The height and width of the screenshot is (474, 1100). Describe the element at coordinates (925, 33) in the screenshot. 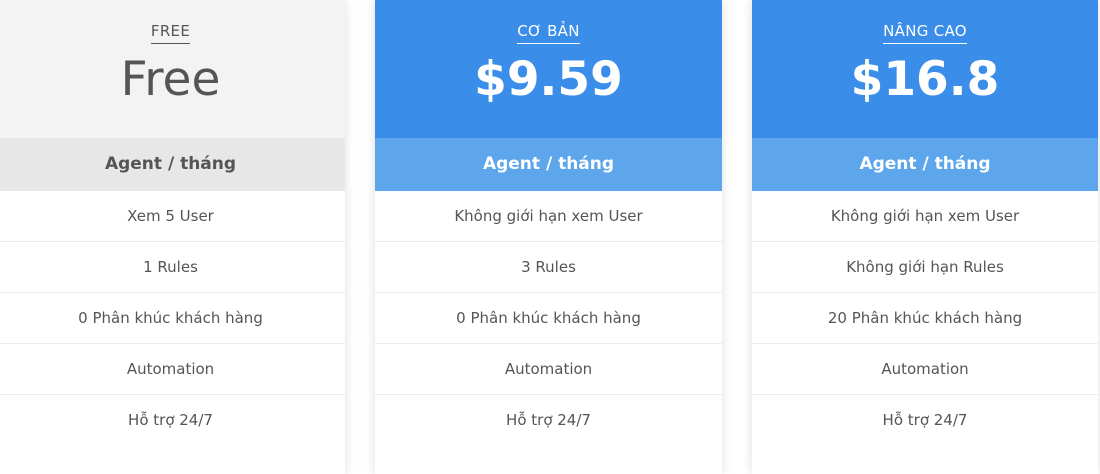

I see `plan-name: NÂNG CAO` at that location.